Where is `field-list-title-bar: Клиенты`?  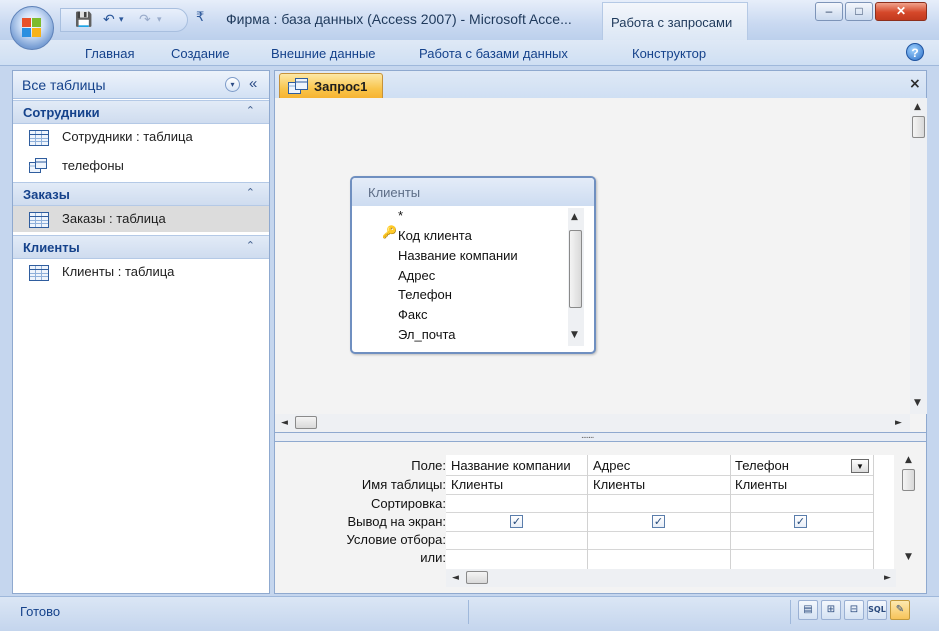 field-list-title-bar: Клиенты is located at coordinates (473, 192).